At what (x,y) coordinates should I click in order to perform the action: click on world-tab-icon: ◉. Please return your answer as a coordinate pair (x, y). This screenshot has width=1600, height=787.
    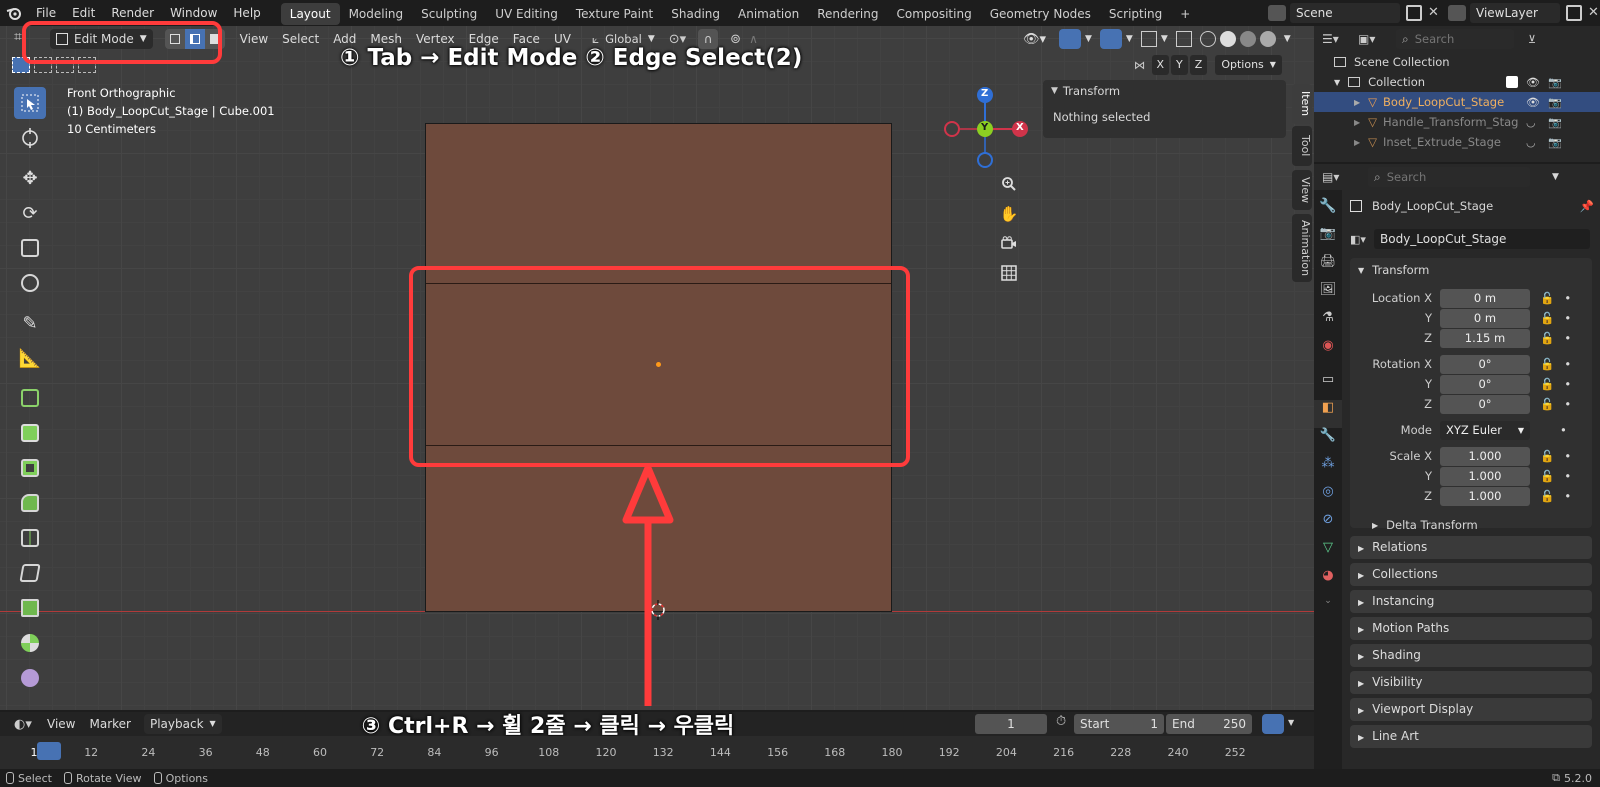
    Looking at the image, I should click on (1328, 352).